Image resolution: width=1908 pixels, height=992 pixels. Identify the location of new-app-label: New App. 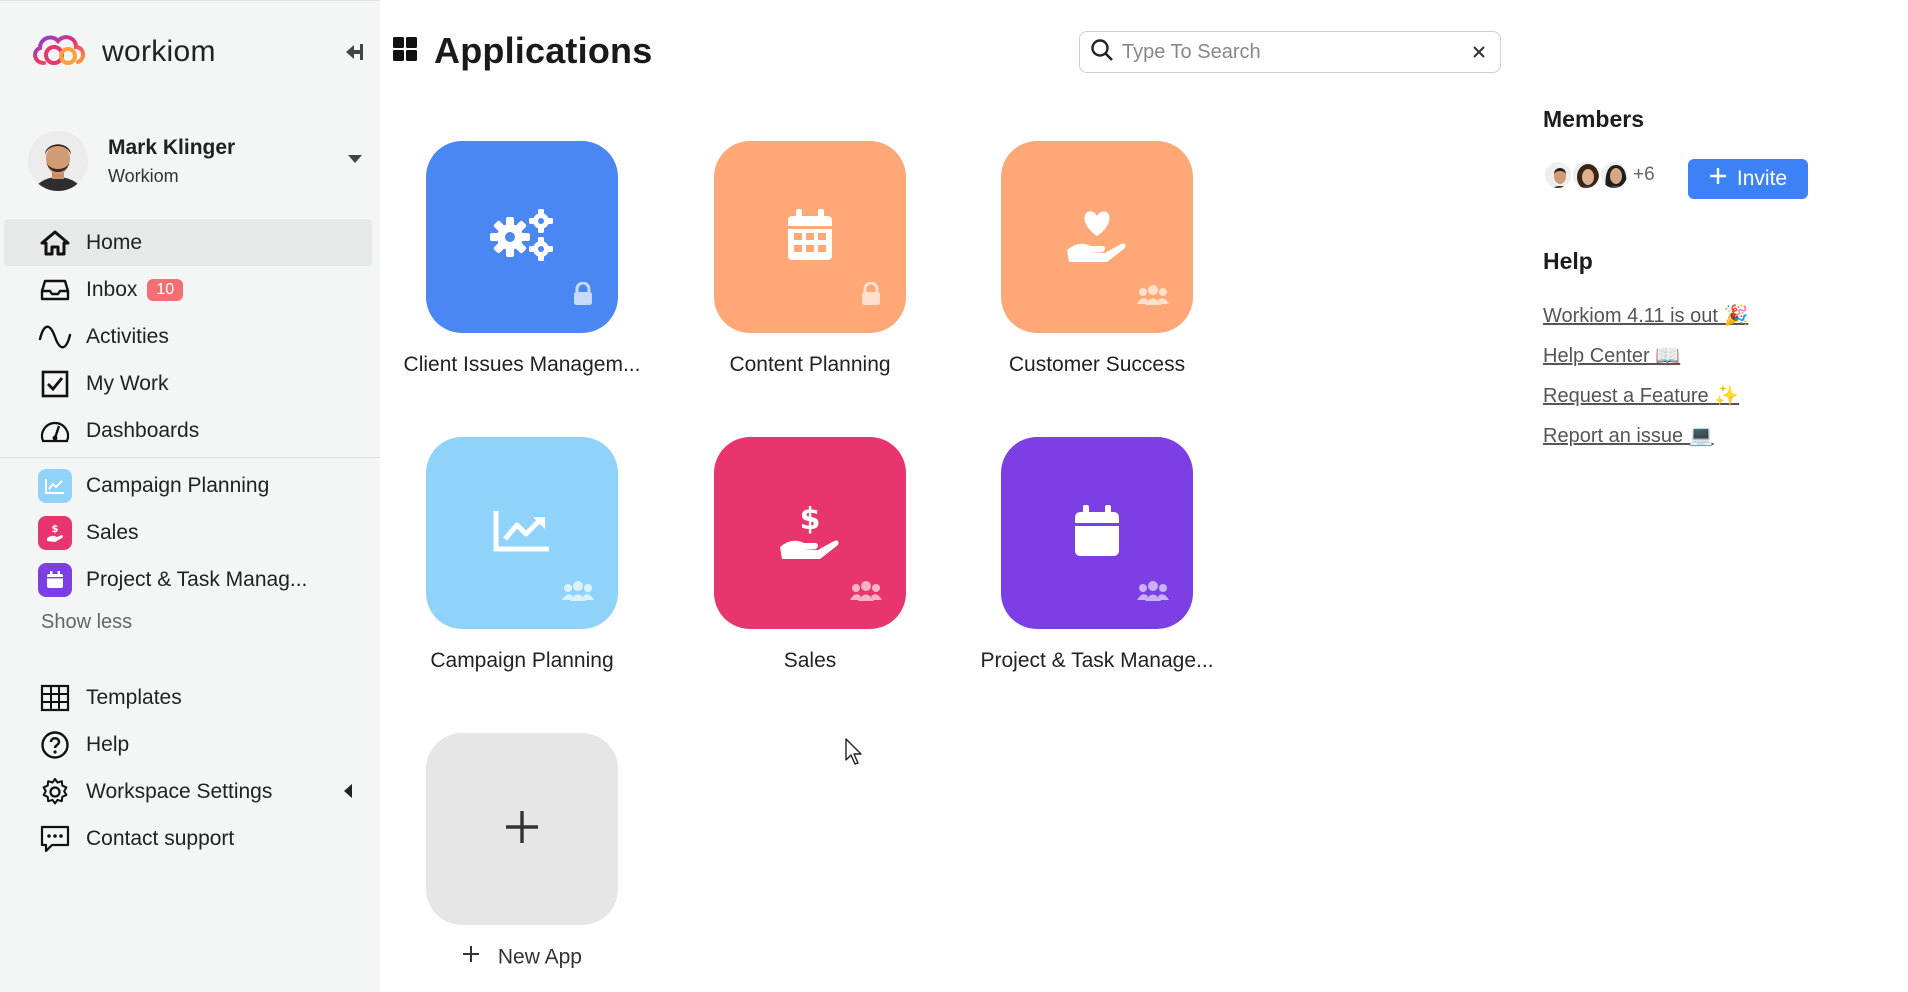
(539, 957).